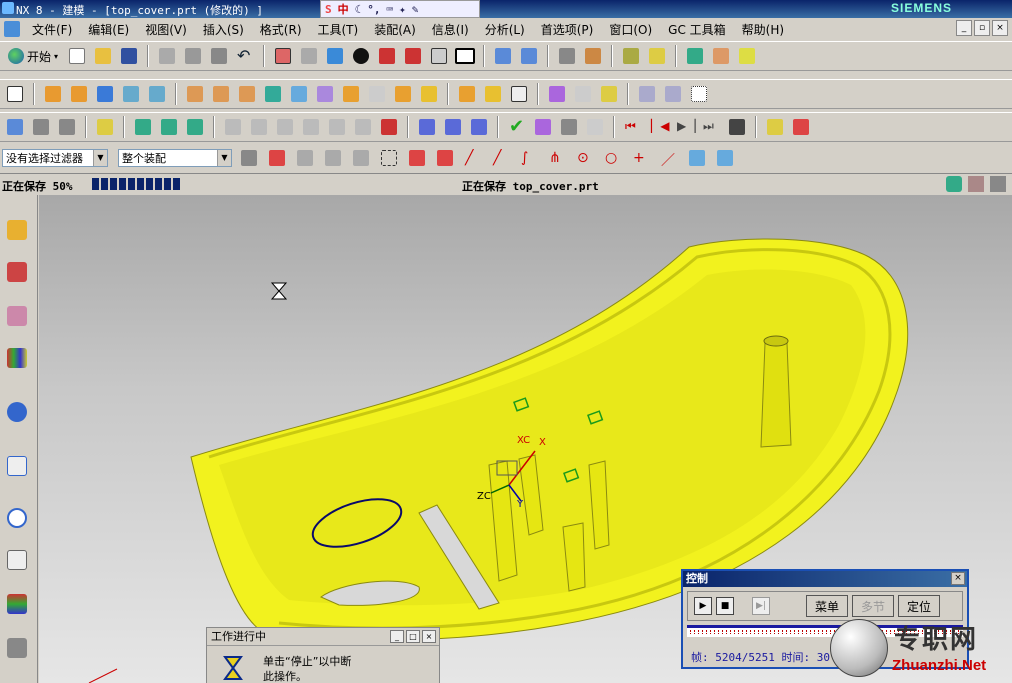  What do you see at coordinates (697, 29) in the screenshot?
I see `menu-gc-toolkit: GC 工具箱` at bounding box center [697, 29].